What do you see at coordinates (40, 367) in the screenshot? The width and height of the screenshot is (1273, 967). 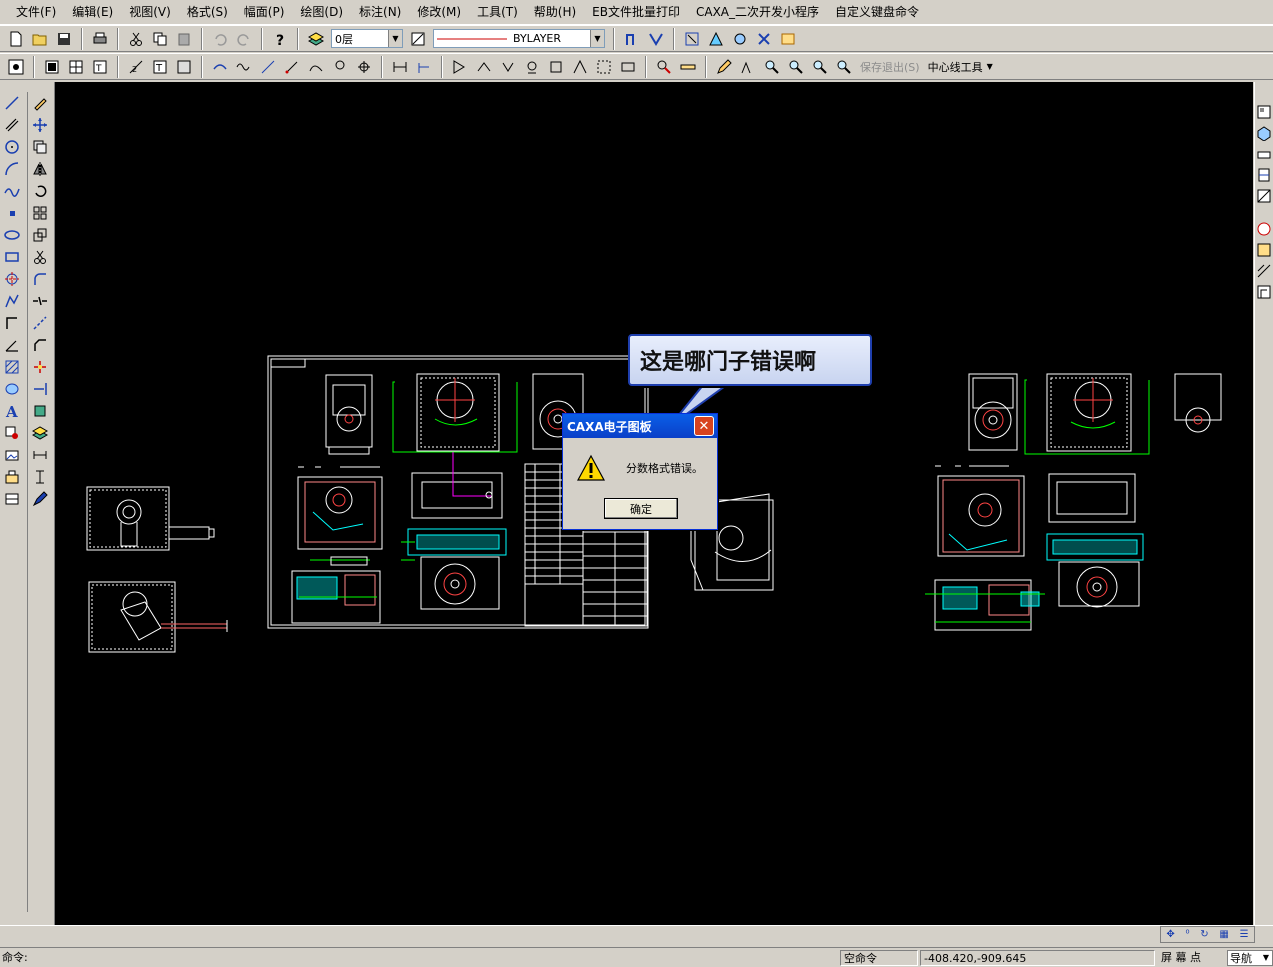 I see `explode-icon` at bounding box center [40, 367].